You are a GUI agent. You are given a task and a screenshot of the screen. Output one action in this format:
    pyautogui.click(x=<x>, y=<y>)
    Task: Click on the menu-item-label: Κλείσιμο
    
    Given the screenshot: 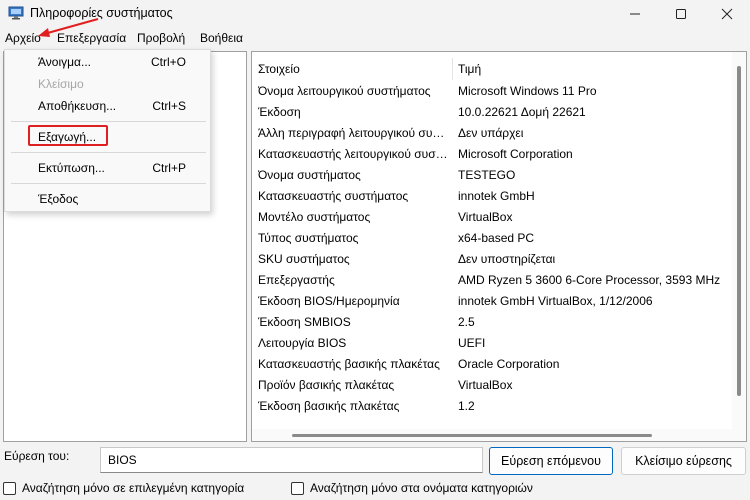 What is the action you would take?
    pyautogui.click(x=61, y=84)
    